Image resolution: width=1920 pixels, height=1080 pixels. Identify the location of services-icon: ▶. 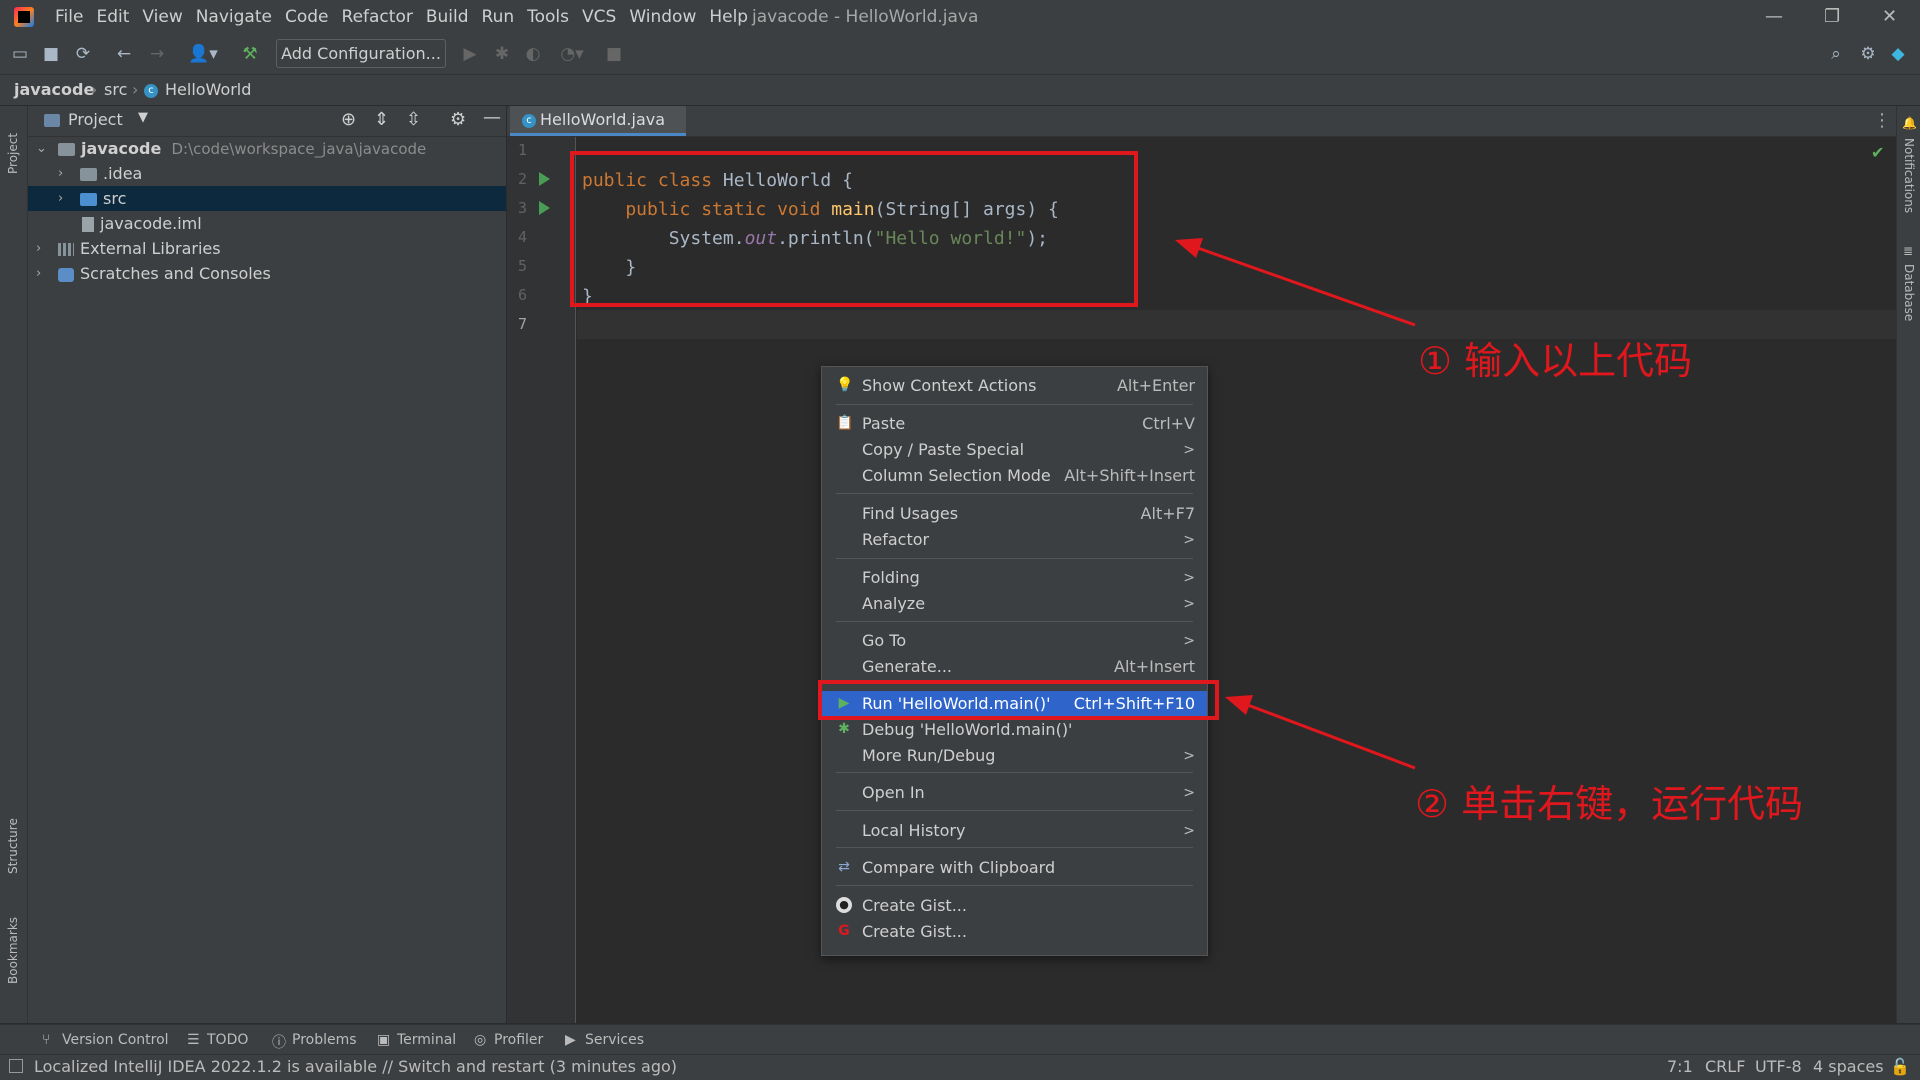
(570, 1040).